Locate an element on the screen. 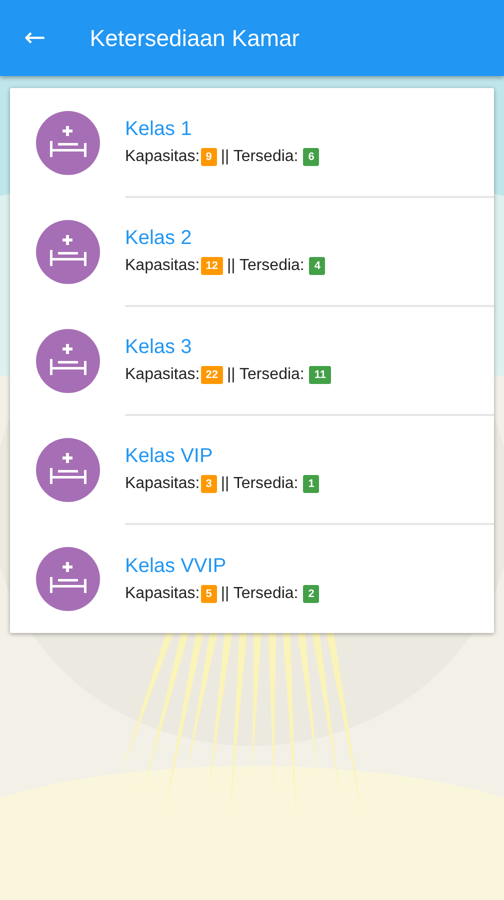  capacity-badge: 5 is located at coordinates (208, 593).